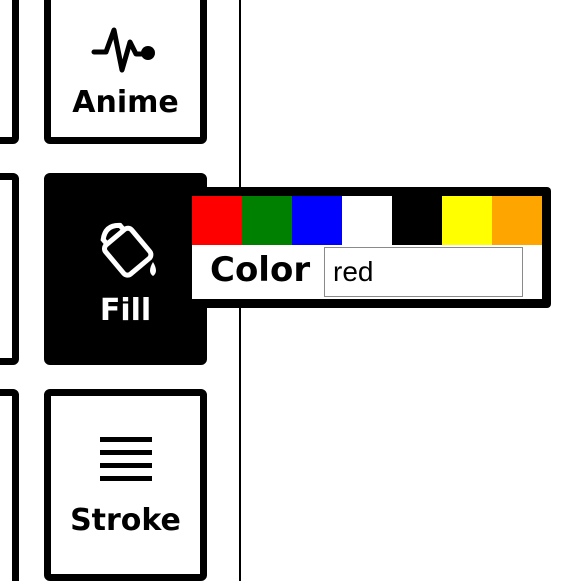  Describe the element at coordinates (260, 270) in the screenshot. I see `color-label: Color` at that location.